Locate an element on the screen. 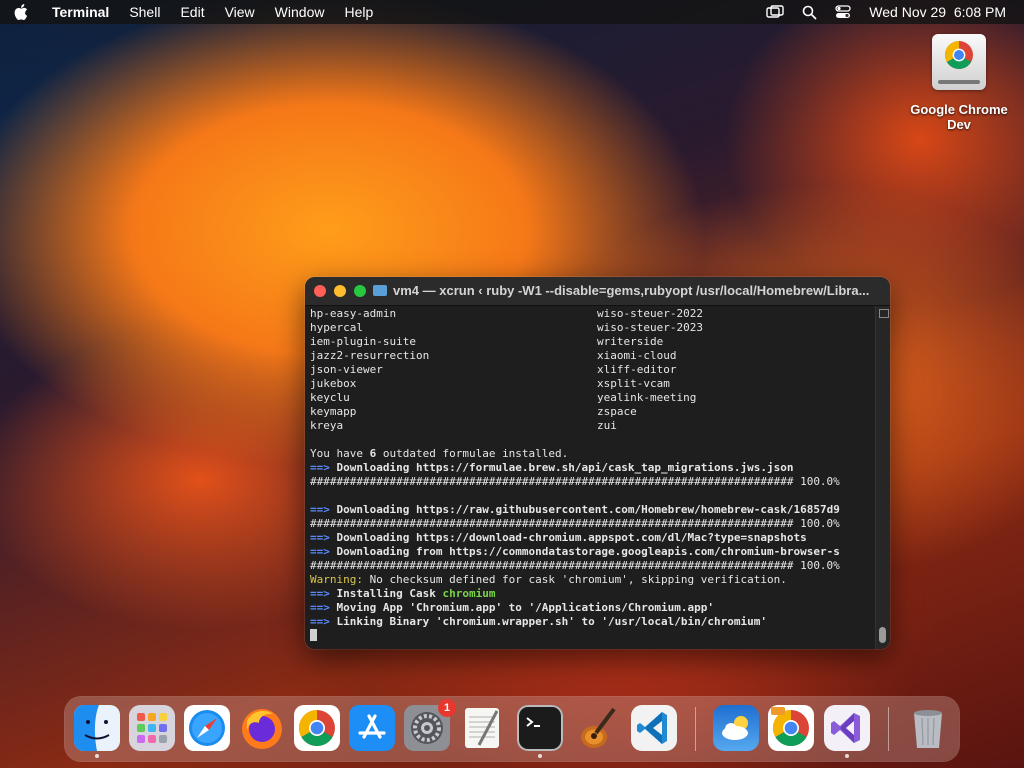  menu-app-name: Terminal is located at coordinates (80, 12).